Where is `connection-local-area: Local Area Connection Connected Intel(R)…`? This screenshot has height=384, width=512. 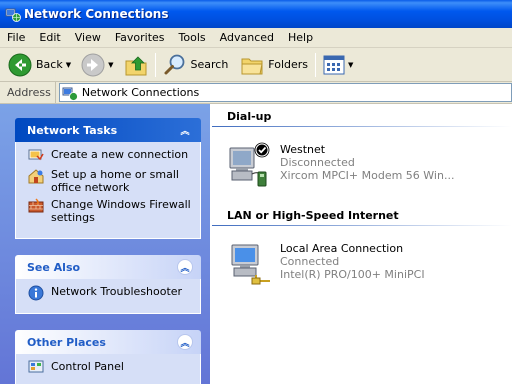 connection-local-area: Local Area Connection Connected Intel(R)… is located at coordinates (366, 267).